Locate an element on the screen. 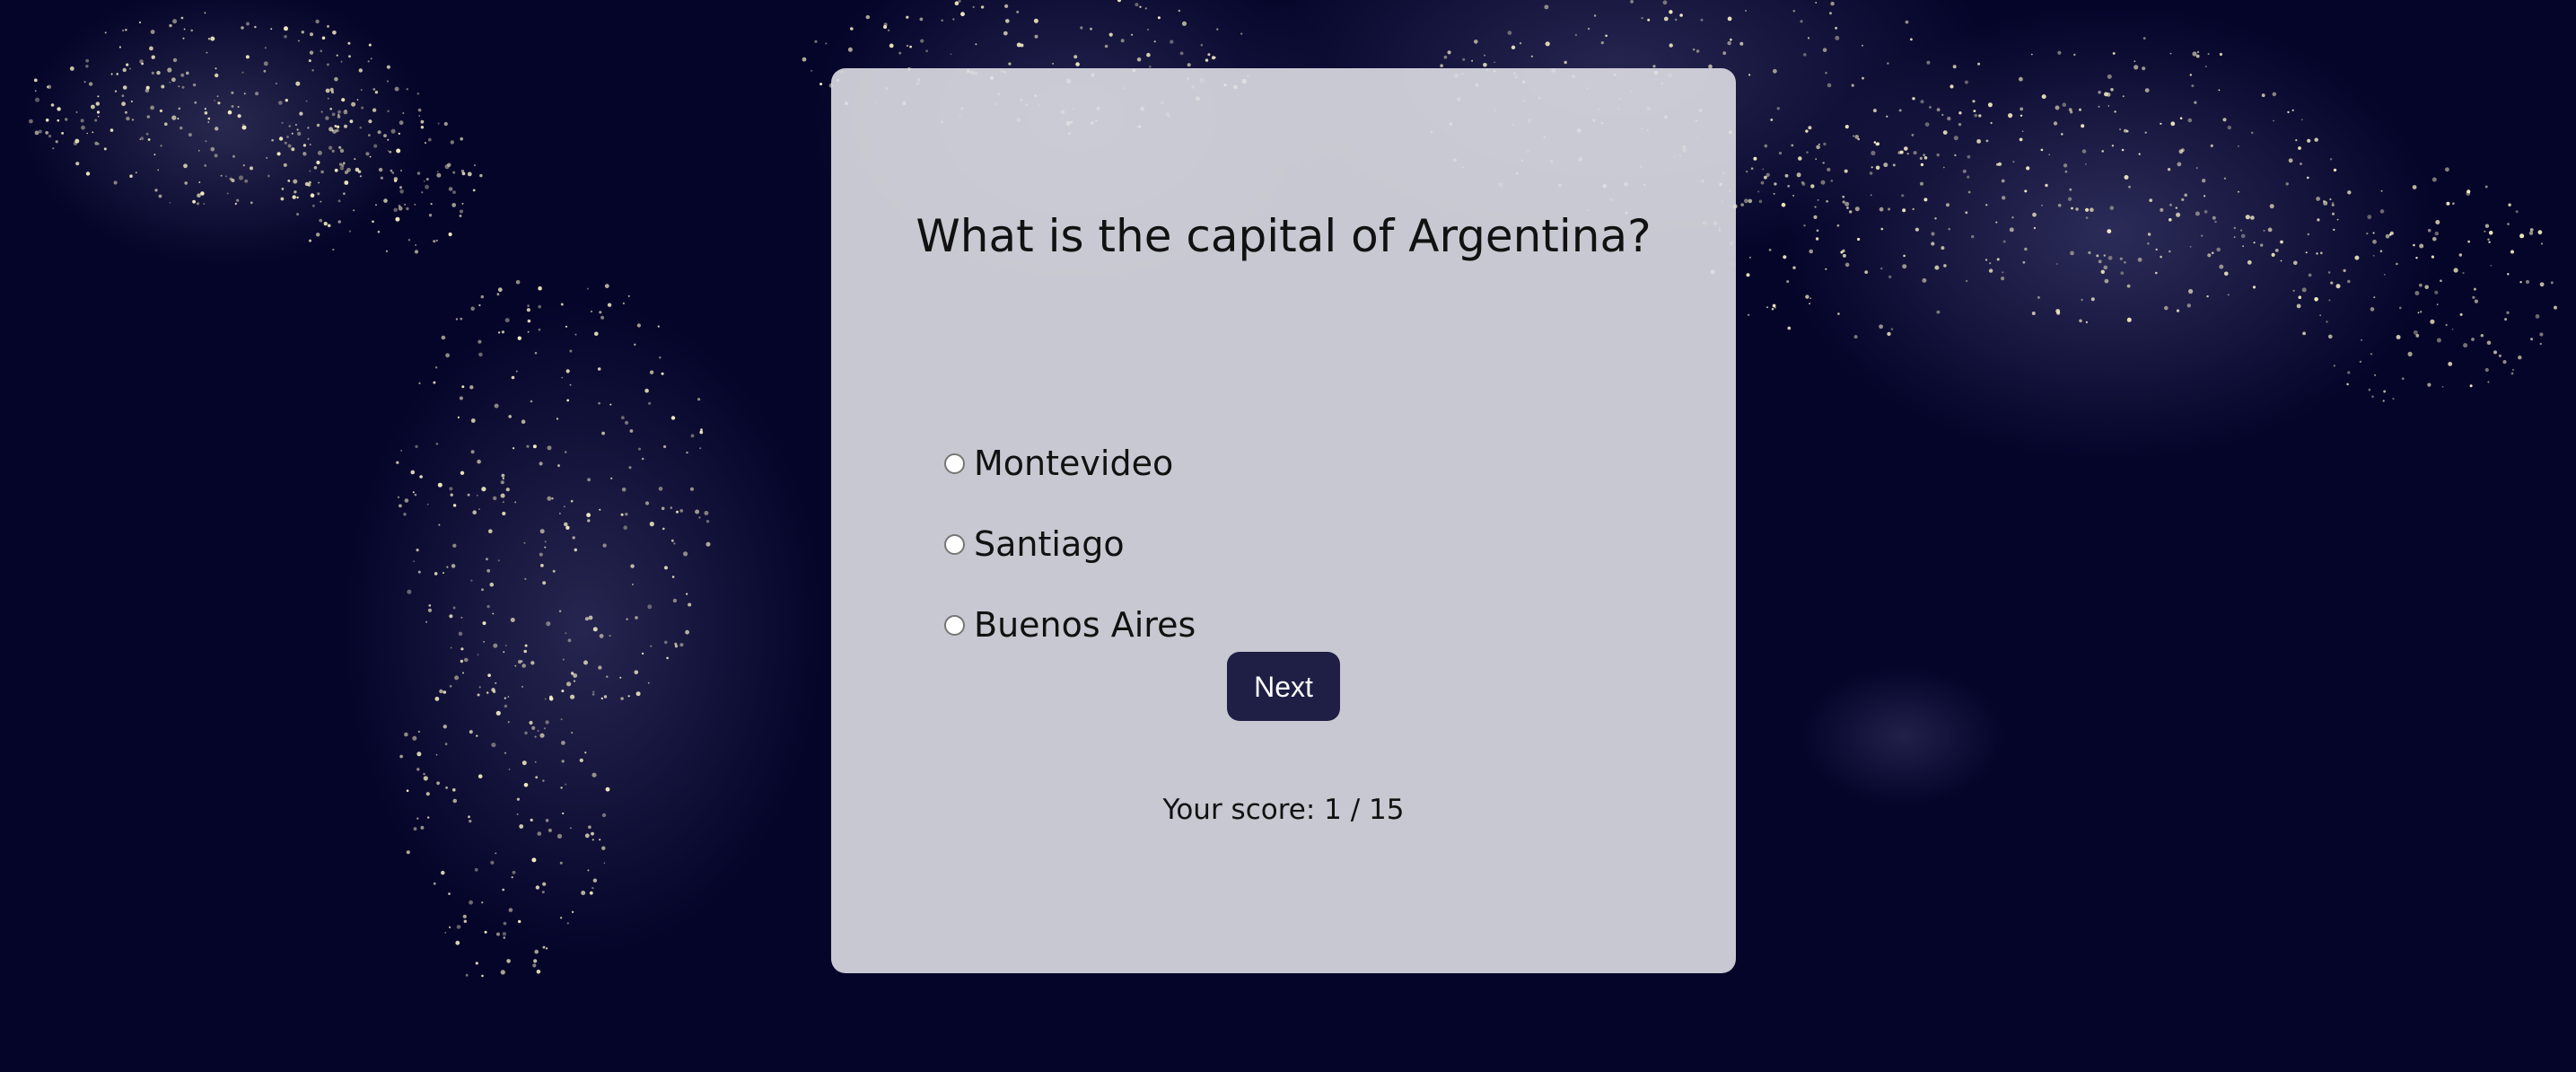 The width and height of the screenshot is (2576, 1072). next-button: Next is located at coordinates (1283, 686).